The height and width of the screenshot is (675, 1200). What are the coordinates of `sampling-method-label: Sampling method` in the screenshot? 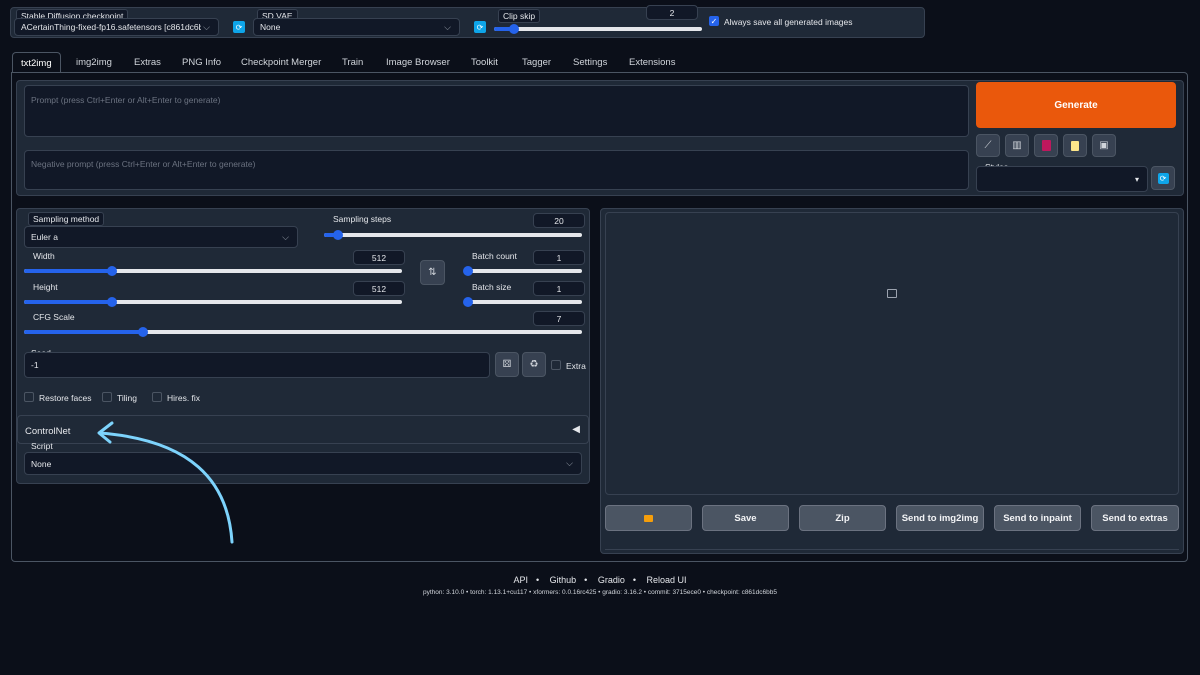 It's located at (66, 219).